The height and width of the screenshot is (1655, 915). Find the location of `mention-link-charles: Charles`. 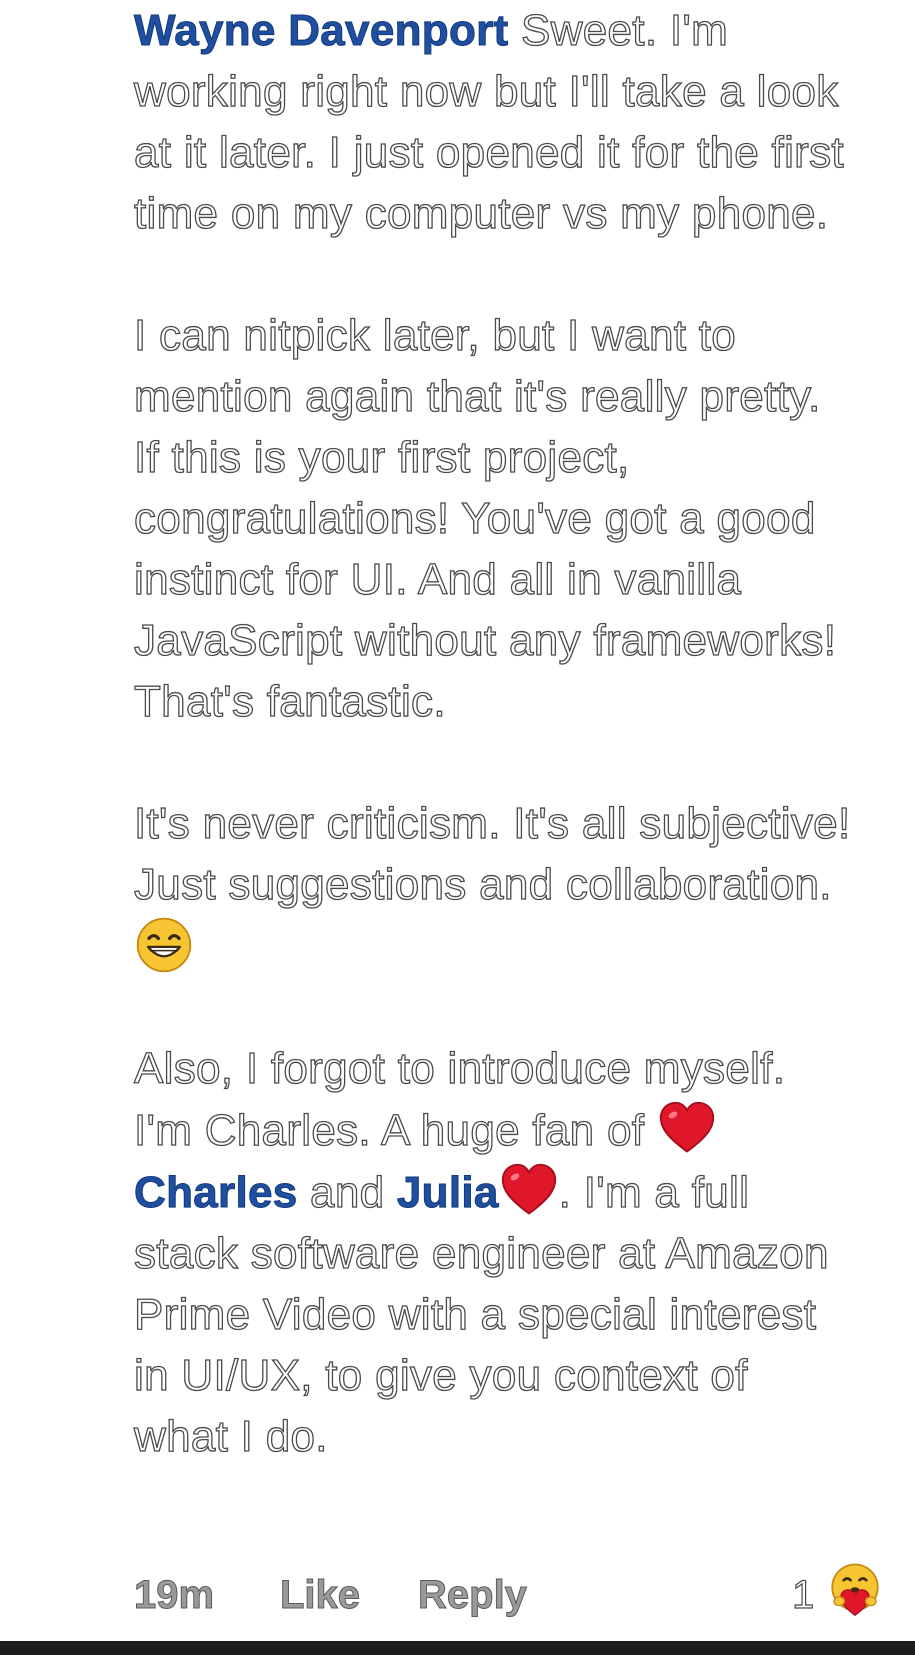

mention-link-charles: Charles is located at coordinates (216, 1193).